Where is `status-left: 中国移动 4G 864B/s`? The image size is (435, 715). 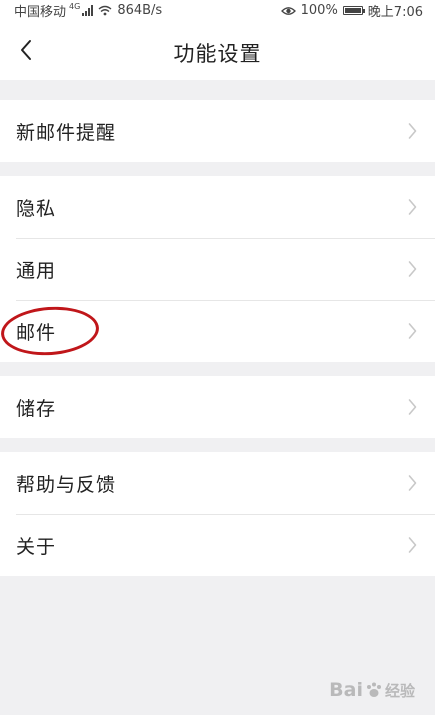
status-left: 中国移动 4G 864B/s is located at coordinates (88, 10).